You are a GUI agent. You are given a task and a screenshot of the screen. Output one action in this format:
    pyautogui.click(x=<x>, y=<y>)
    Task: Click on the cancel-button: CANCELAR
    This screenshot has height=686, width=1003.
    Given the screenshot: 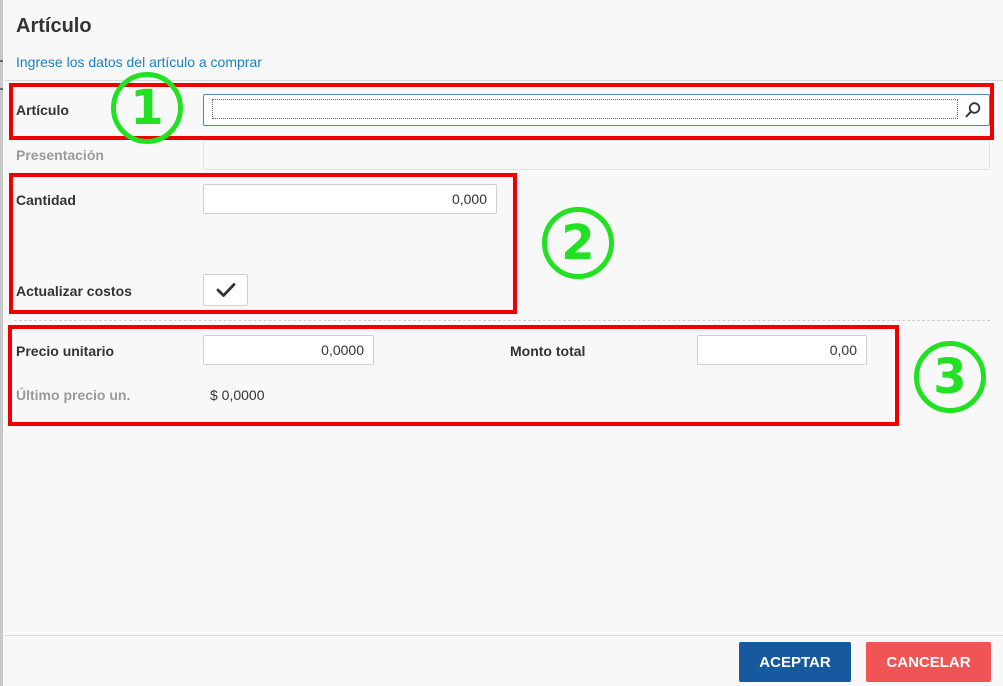 What is the action you would take?
    pyautogui.click(x=928, y=662)
    